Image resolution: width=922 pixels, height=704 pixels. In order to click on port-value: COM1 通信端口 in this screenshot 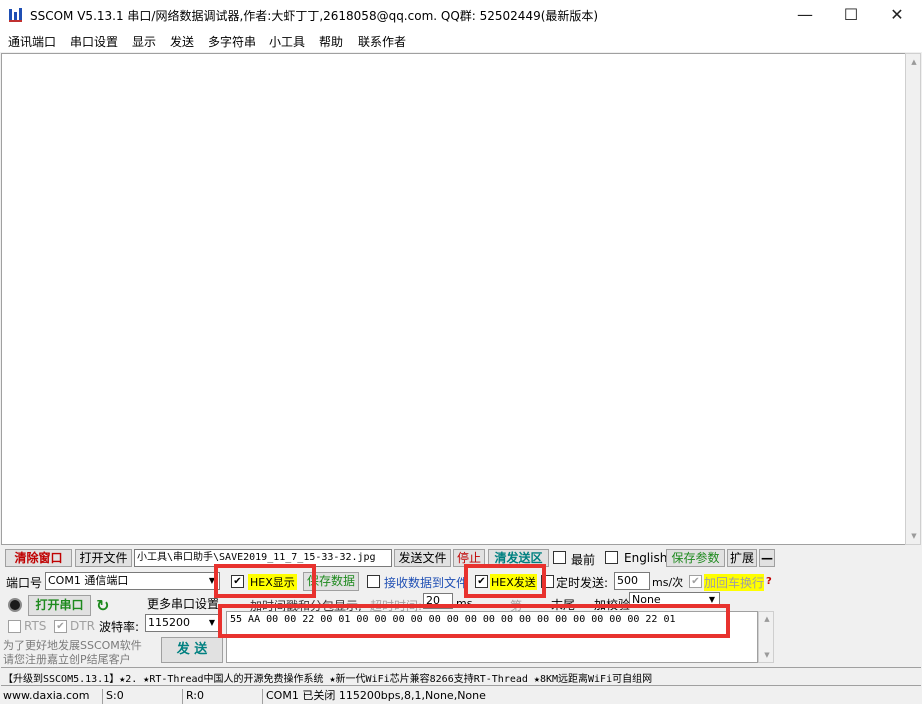, I will do `click(88, 580)`.